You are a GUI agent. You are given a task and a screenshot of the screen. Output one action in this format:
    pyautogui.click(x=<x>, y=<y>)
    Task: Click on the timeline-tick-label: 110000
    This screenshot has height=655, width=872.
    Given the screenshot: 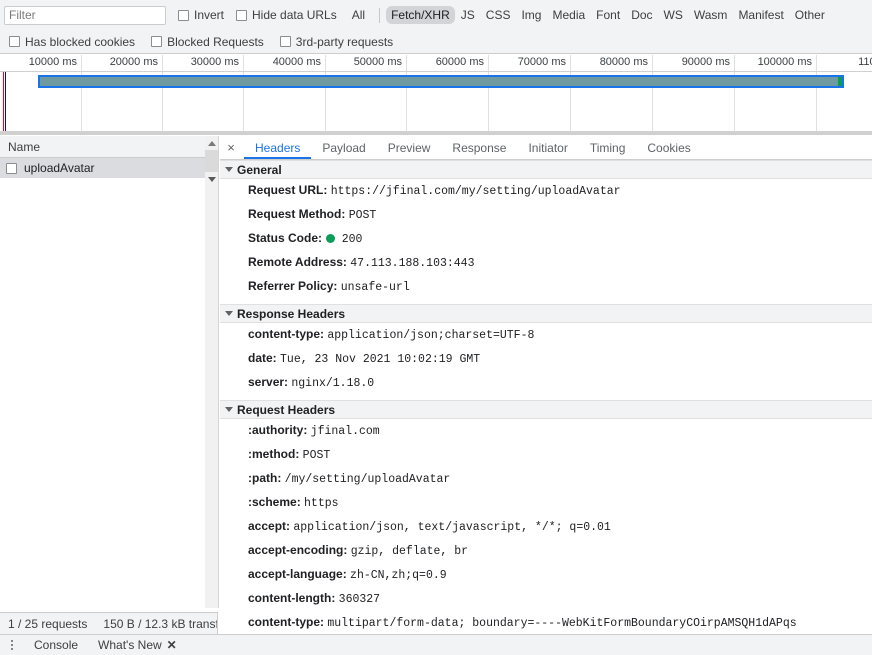 What is the action you would take?
    pyautogui.click(x=865, y=62)
    